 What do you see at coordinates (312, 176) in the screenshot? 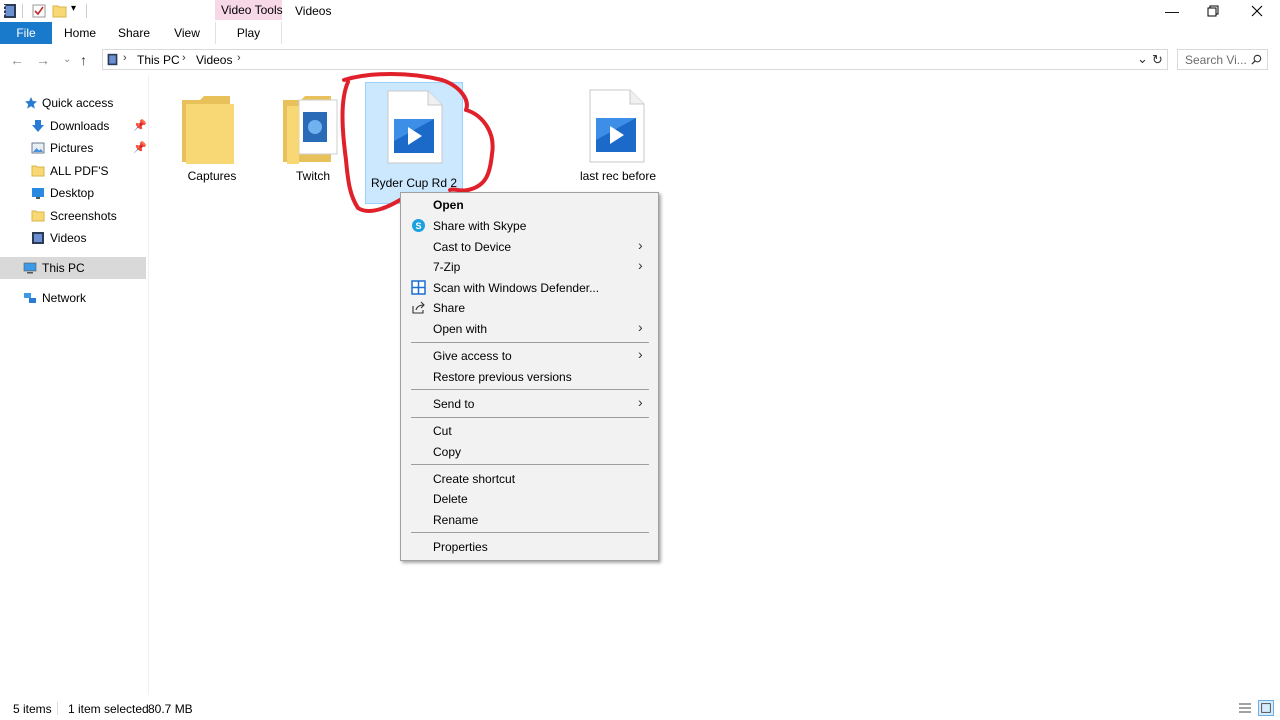
I see `file-label: Twitch` at bounding box center [312, 176].